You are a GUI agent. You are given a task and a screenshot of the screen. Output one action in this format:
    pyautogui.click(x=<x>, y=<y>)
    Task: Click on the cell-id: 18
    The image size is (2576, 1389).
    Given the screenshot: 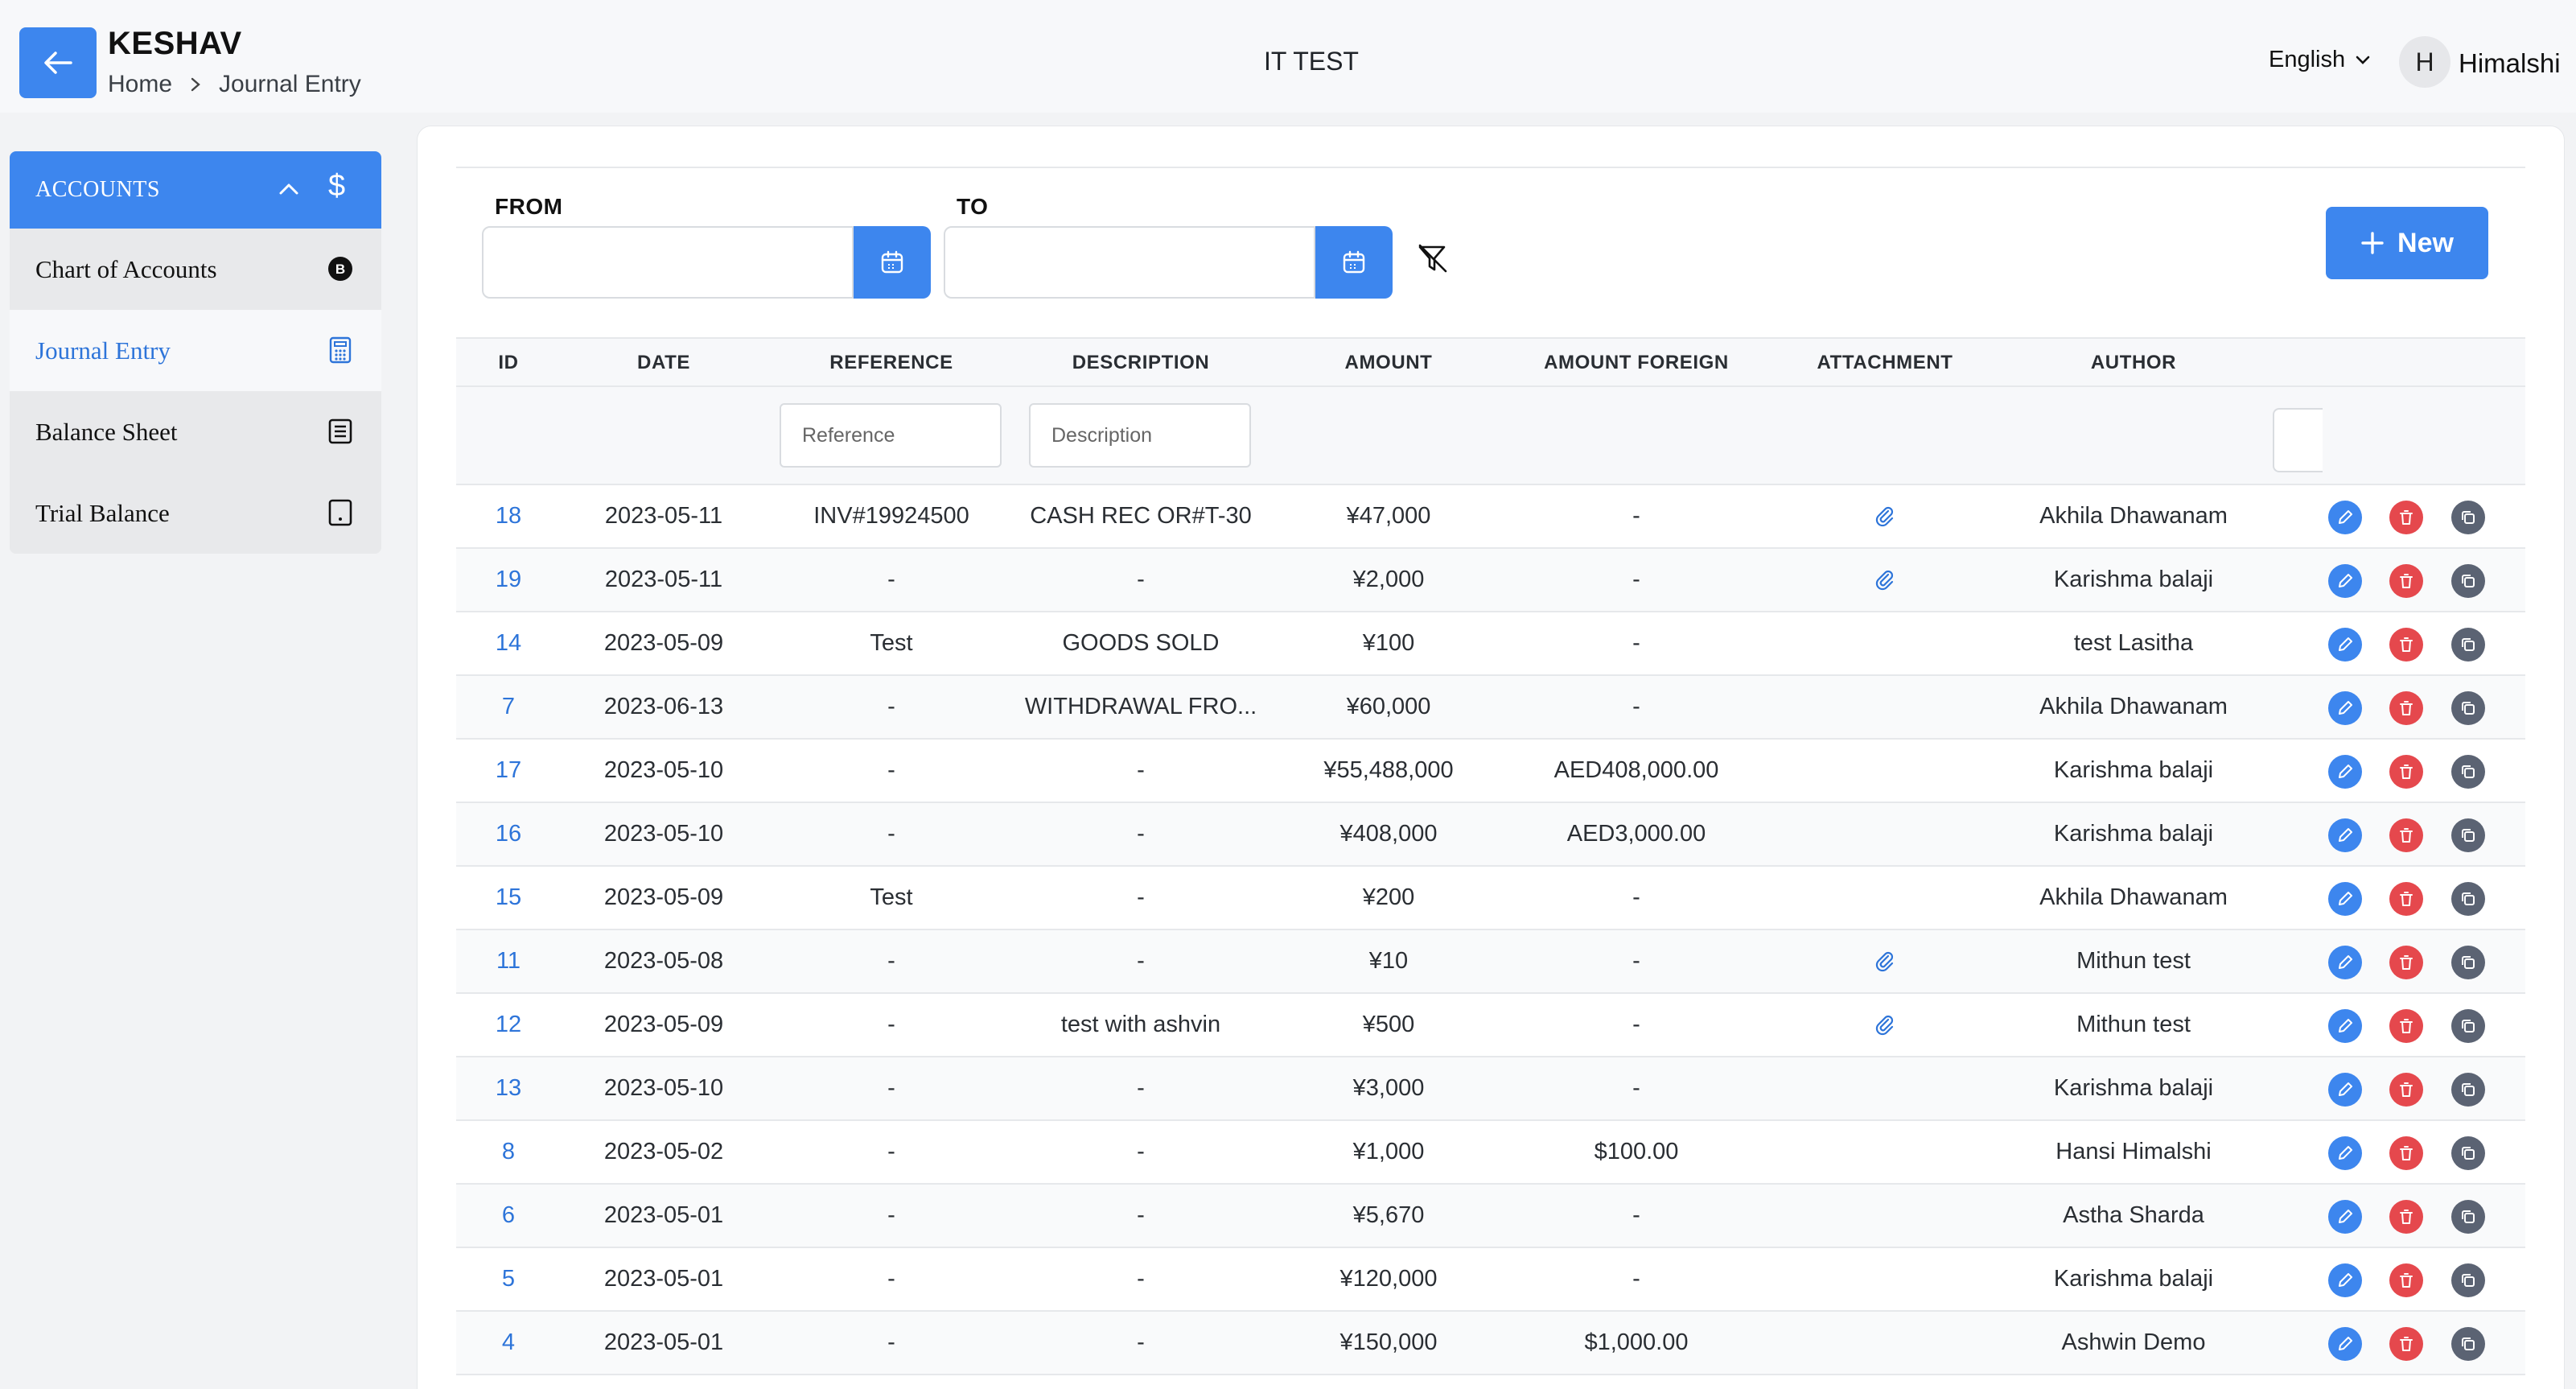 What is the action you would take?
    pyautogui.click(x=508, y=516)
    